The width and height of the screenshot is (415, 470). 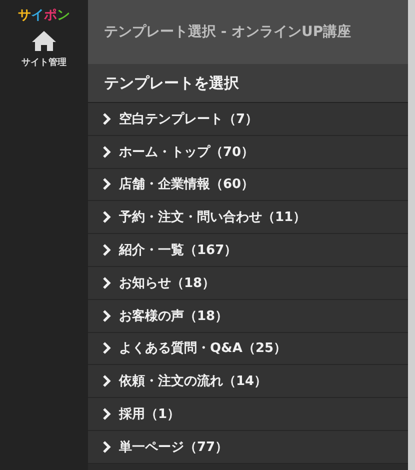 I want to click on category-item: よくある質問・Q&A（25）, so click(x=248, y=349).